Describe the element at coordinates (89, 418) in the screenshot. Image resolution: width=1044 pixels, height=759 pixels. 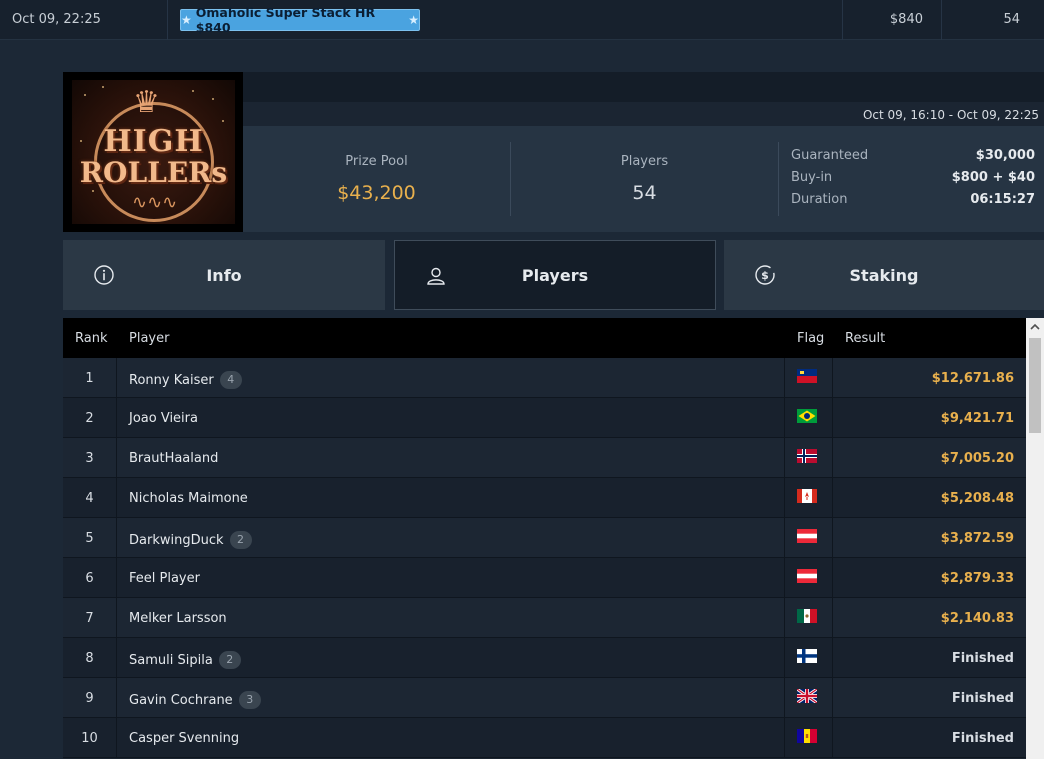
I see `rank-cell: 2` at that location.